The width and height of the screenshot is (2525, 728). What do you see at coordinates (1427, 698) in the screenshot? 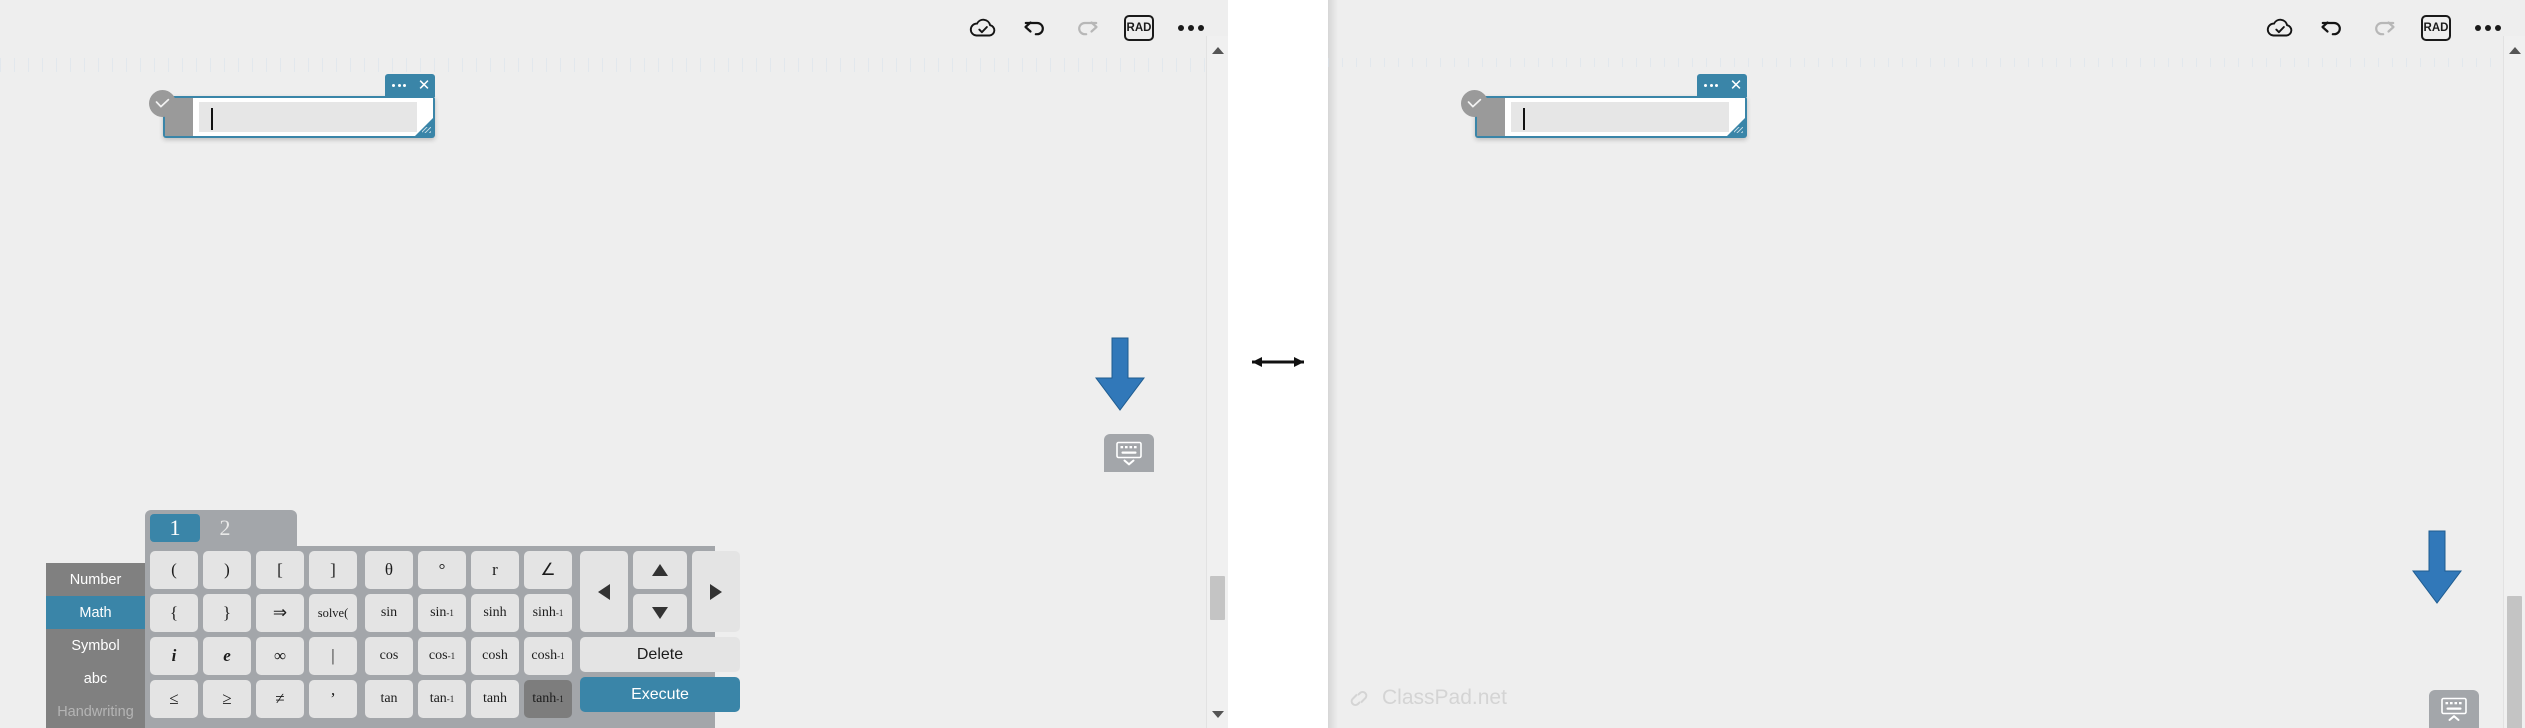
I see `watermark-right: ClassPad.net` at bounding box center [1427, 698].